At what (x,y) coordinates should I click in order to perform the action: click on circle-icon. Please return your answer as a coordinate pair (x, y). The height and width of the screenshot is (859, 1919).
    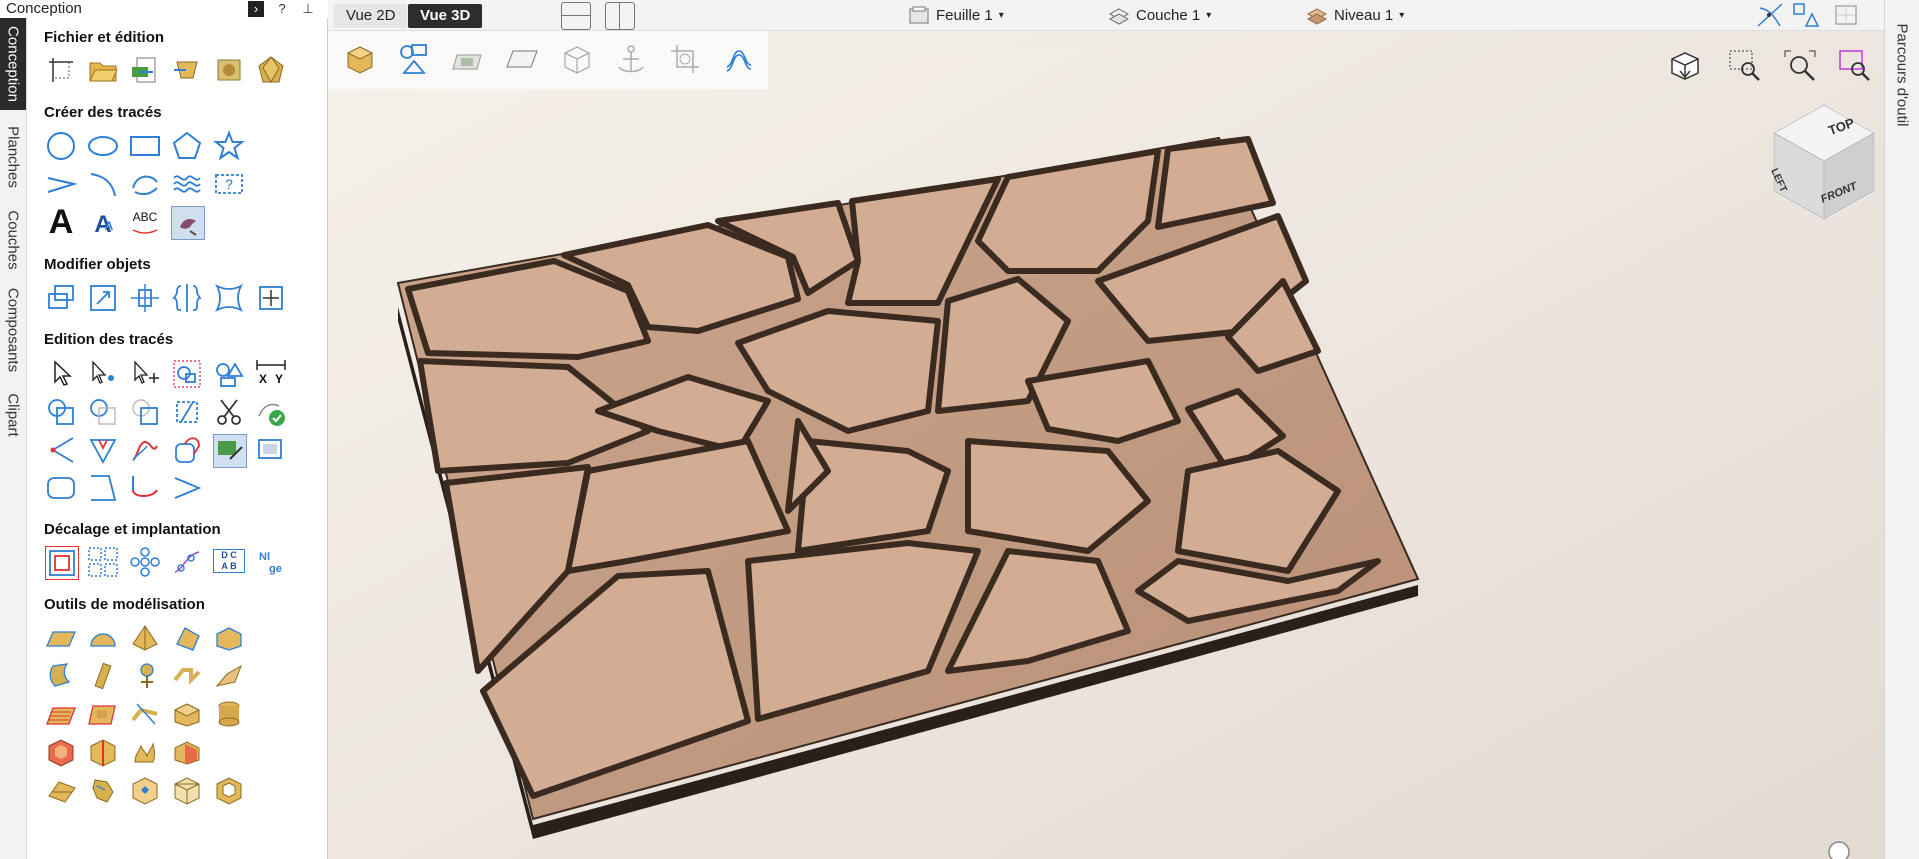
    Looking at the image, I should click on (61, 146).